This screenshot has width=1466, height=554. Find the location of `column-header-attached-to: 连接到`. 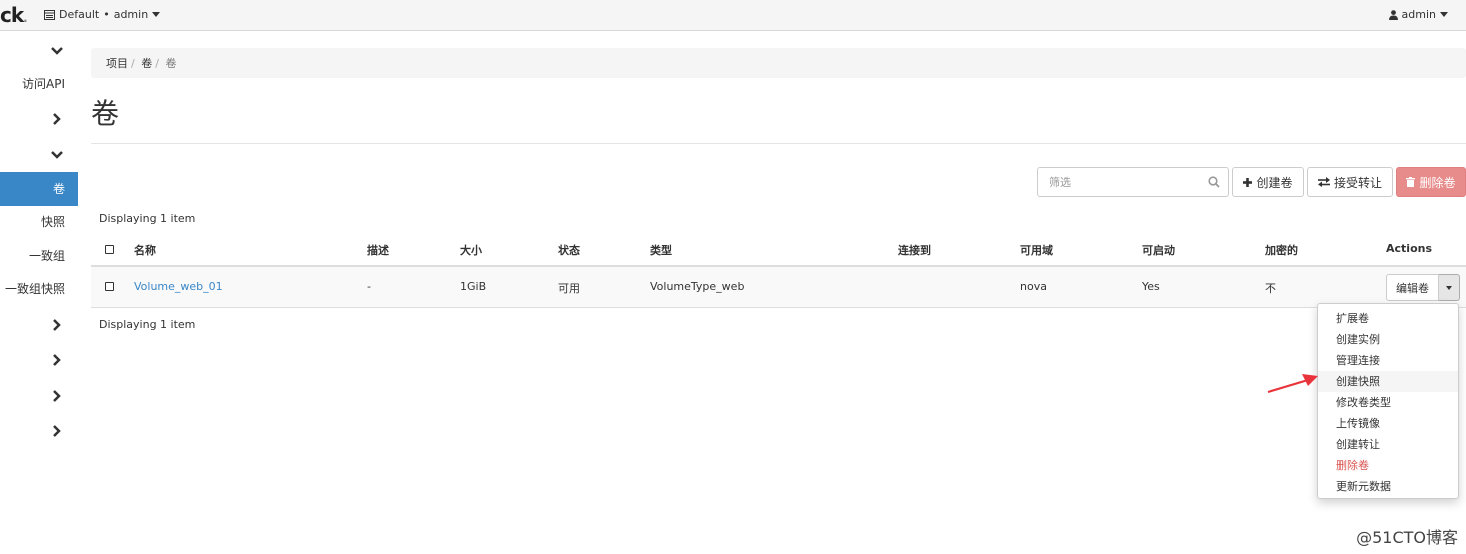

column-header-attached-to: 连接到 is located at coordinates (914, 250).